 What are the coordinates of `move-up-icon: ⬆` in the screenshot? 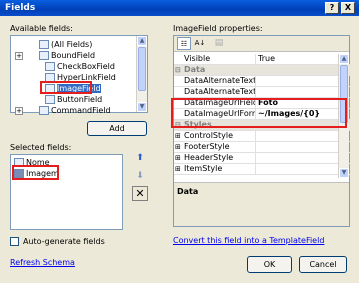 It's located at (140, 158).